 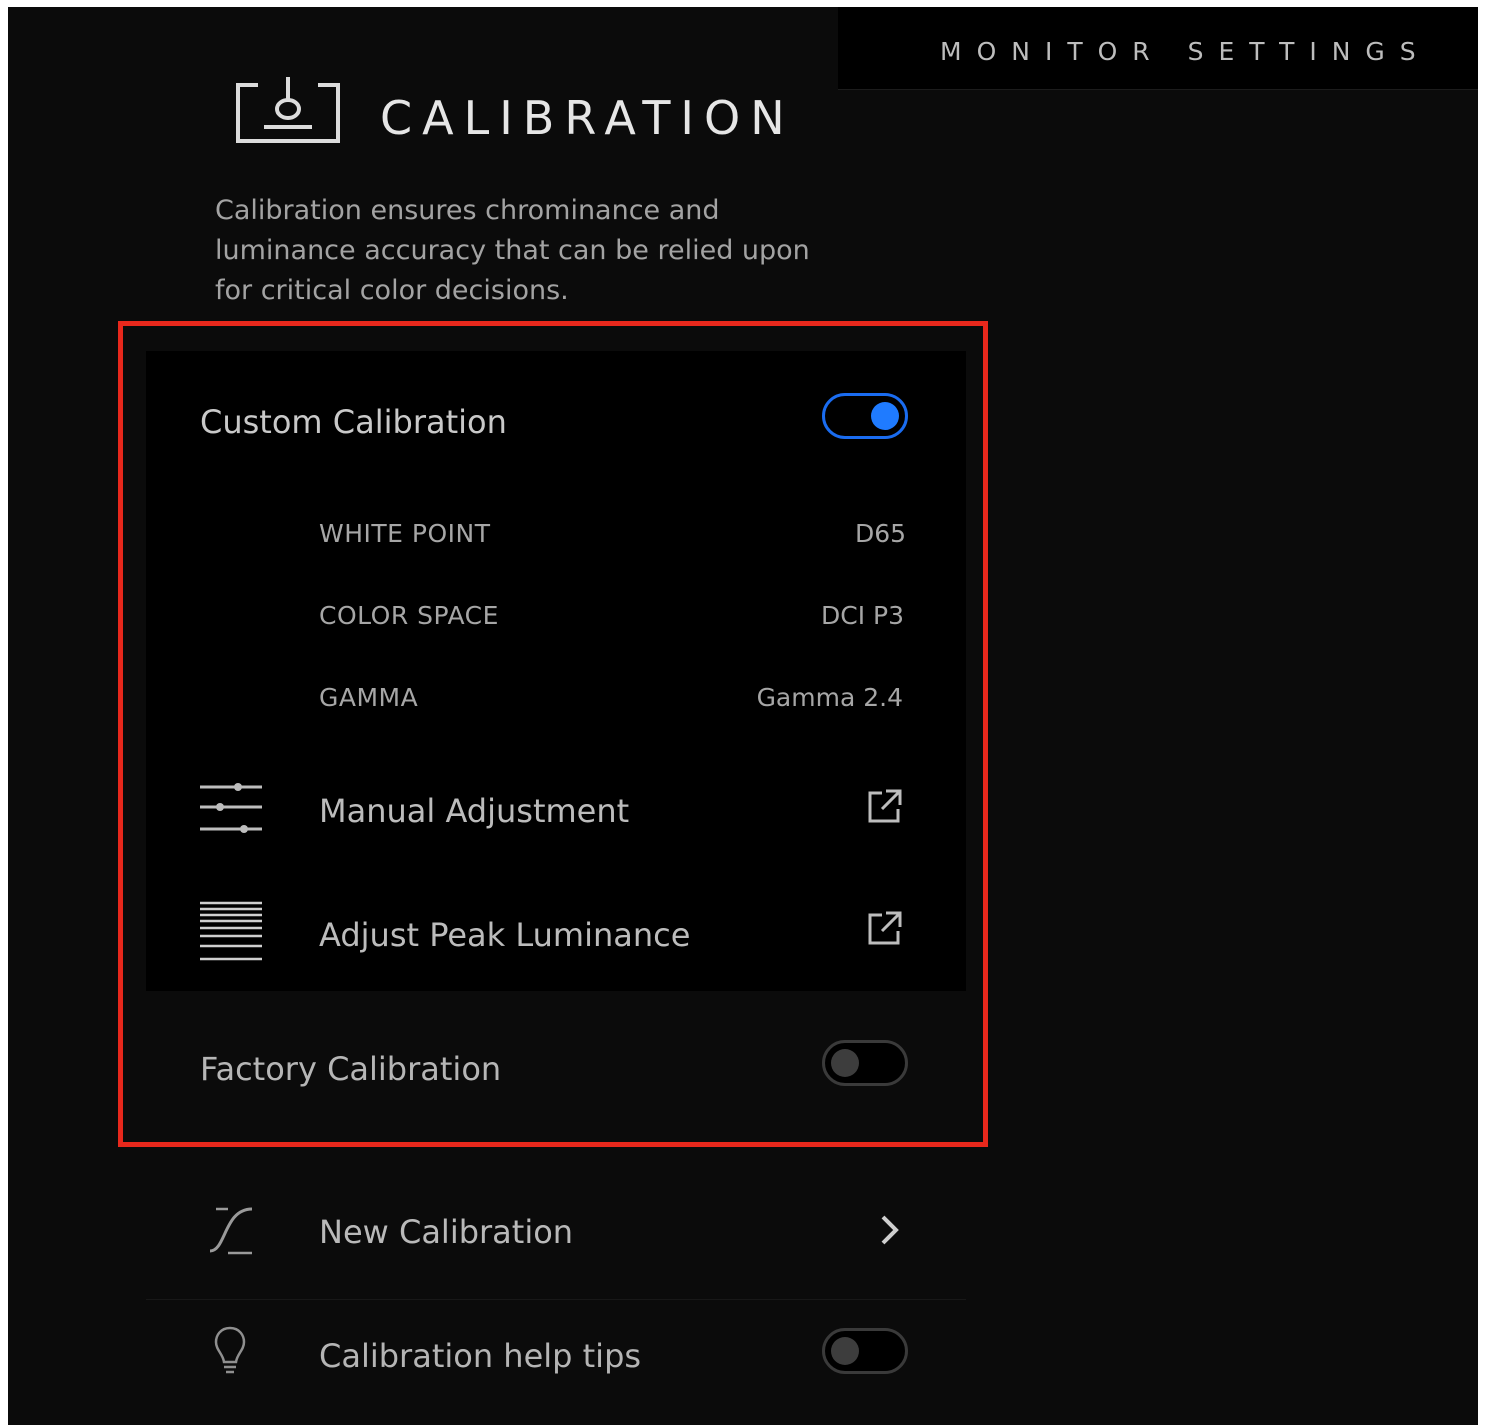 What do you see at coordinates (556, 1299) in the screenshot?
I see `row-divider` at bounding box center [556, 1299].